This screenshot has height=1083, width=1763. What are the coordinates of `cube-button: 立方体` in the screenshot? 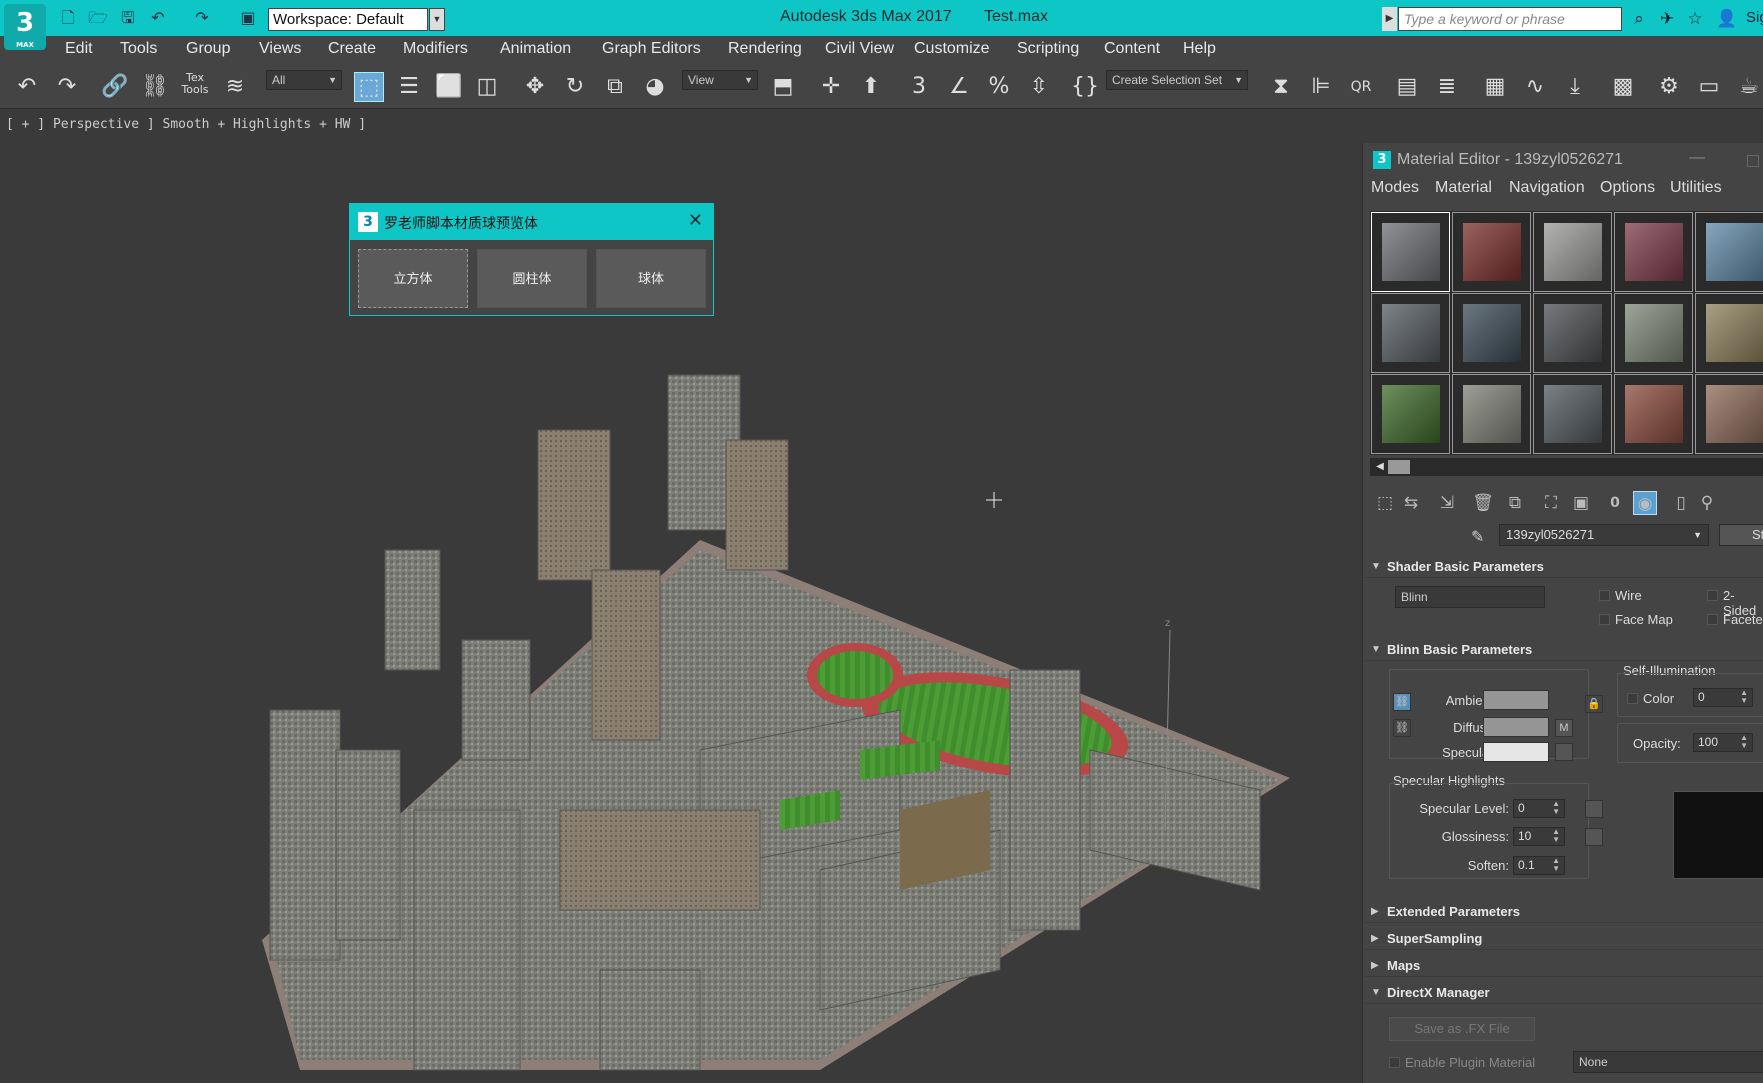 It's located at (413, 278).